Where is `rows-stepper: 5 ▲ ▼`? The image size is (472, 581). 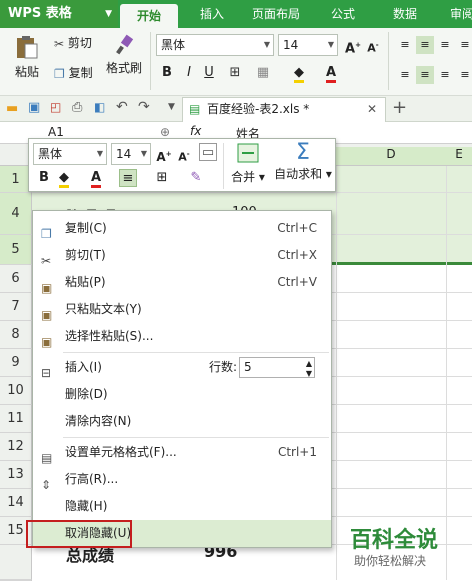 rows-stepper: 5 ▲ ▼ is located at coordinates (277, 367).